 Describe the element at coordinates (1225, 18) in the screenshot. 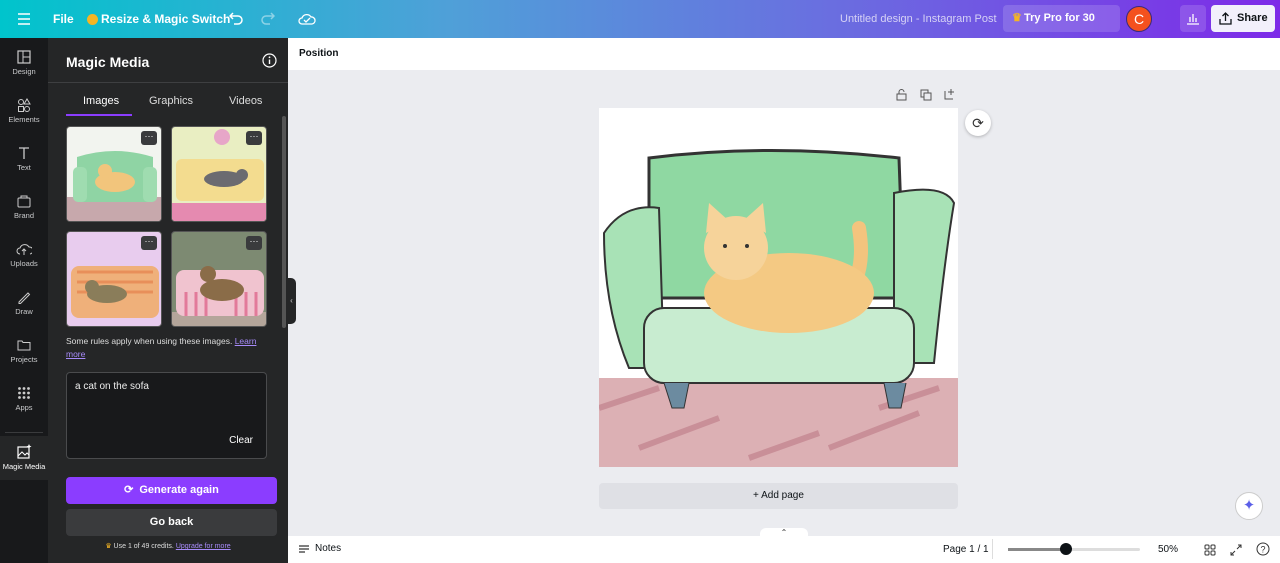

I see `share-icon` at that location.